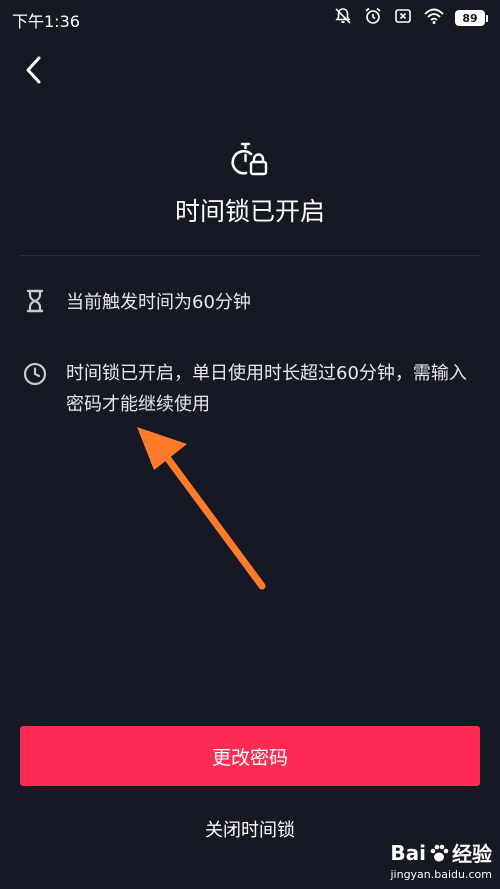 Image resolution: width=500 pixels, height=889 pixels. What do you see at coordinates (434, 18) in the screenshot?
I see `wifi-icon` at bounding box center [434, 18].